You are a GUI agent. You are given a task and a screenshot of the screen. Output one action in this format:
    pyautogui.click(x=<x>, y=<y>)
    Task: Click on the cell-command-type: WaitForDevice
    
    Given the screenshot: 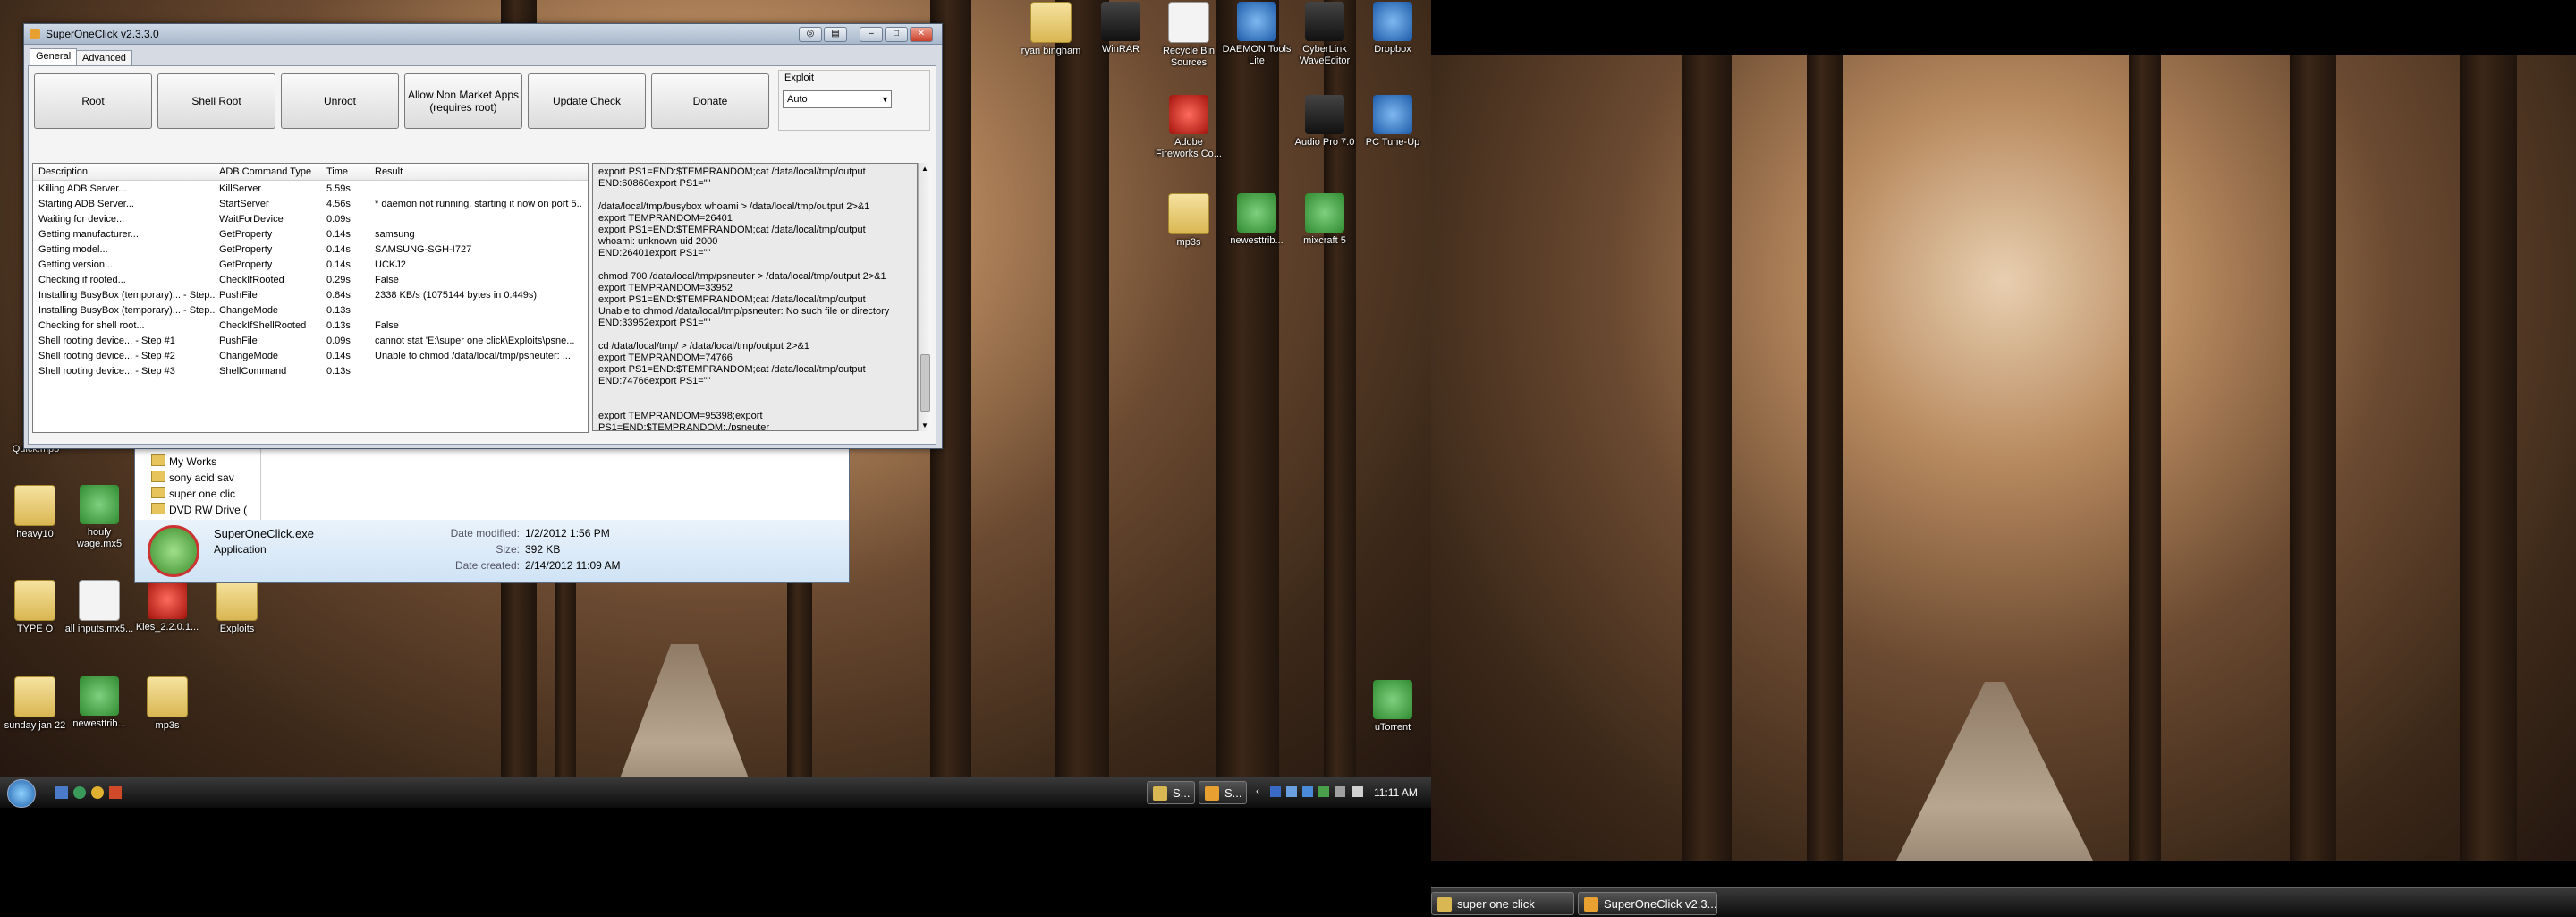 What is the action you would take?
    pyautogui.click(x=251, y=219)
    